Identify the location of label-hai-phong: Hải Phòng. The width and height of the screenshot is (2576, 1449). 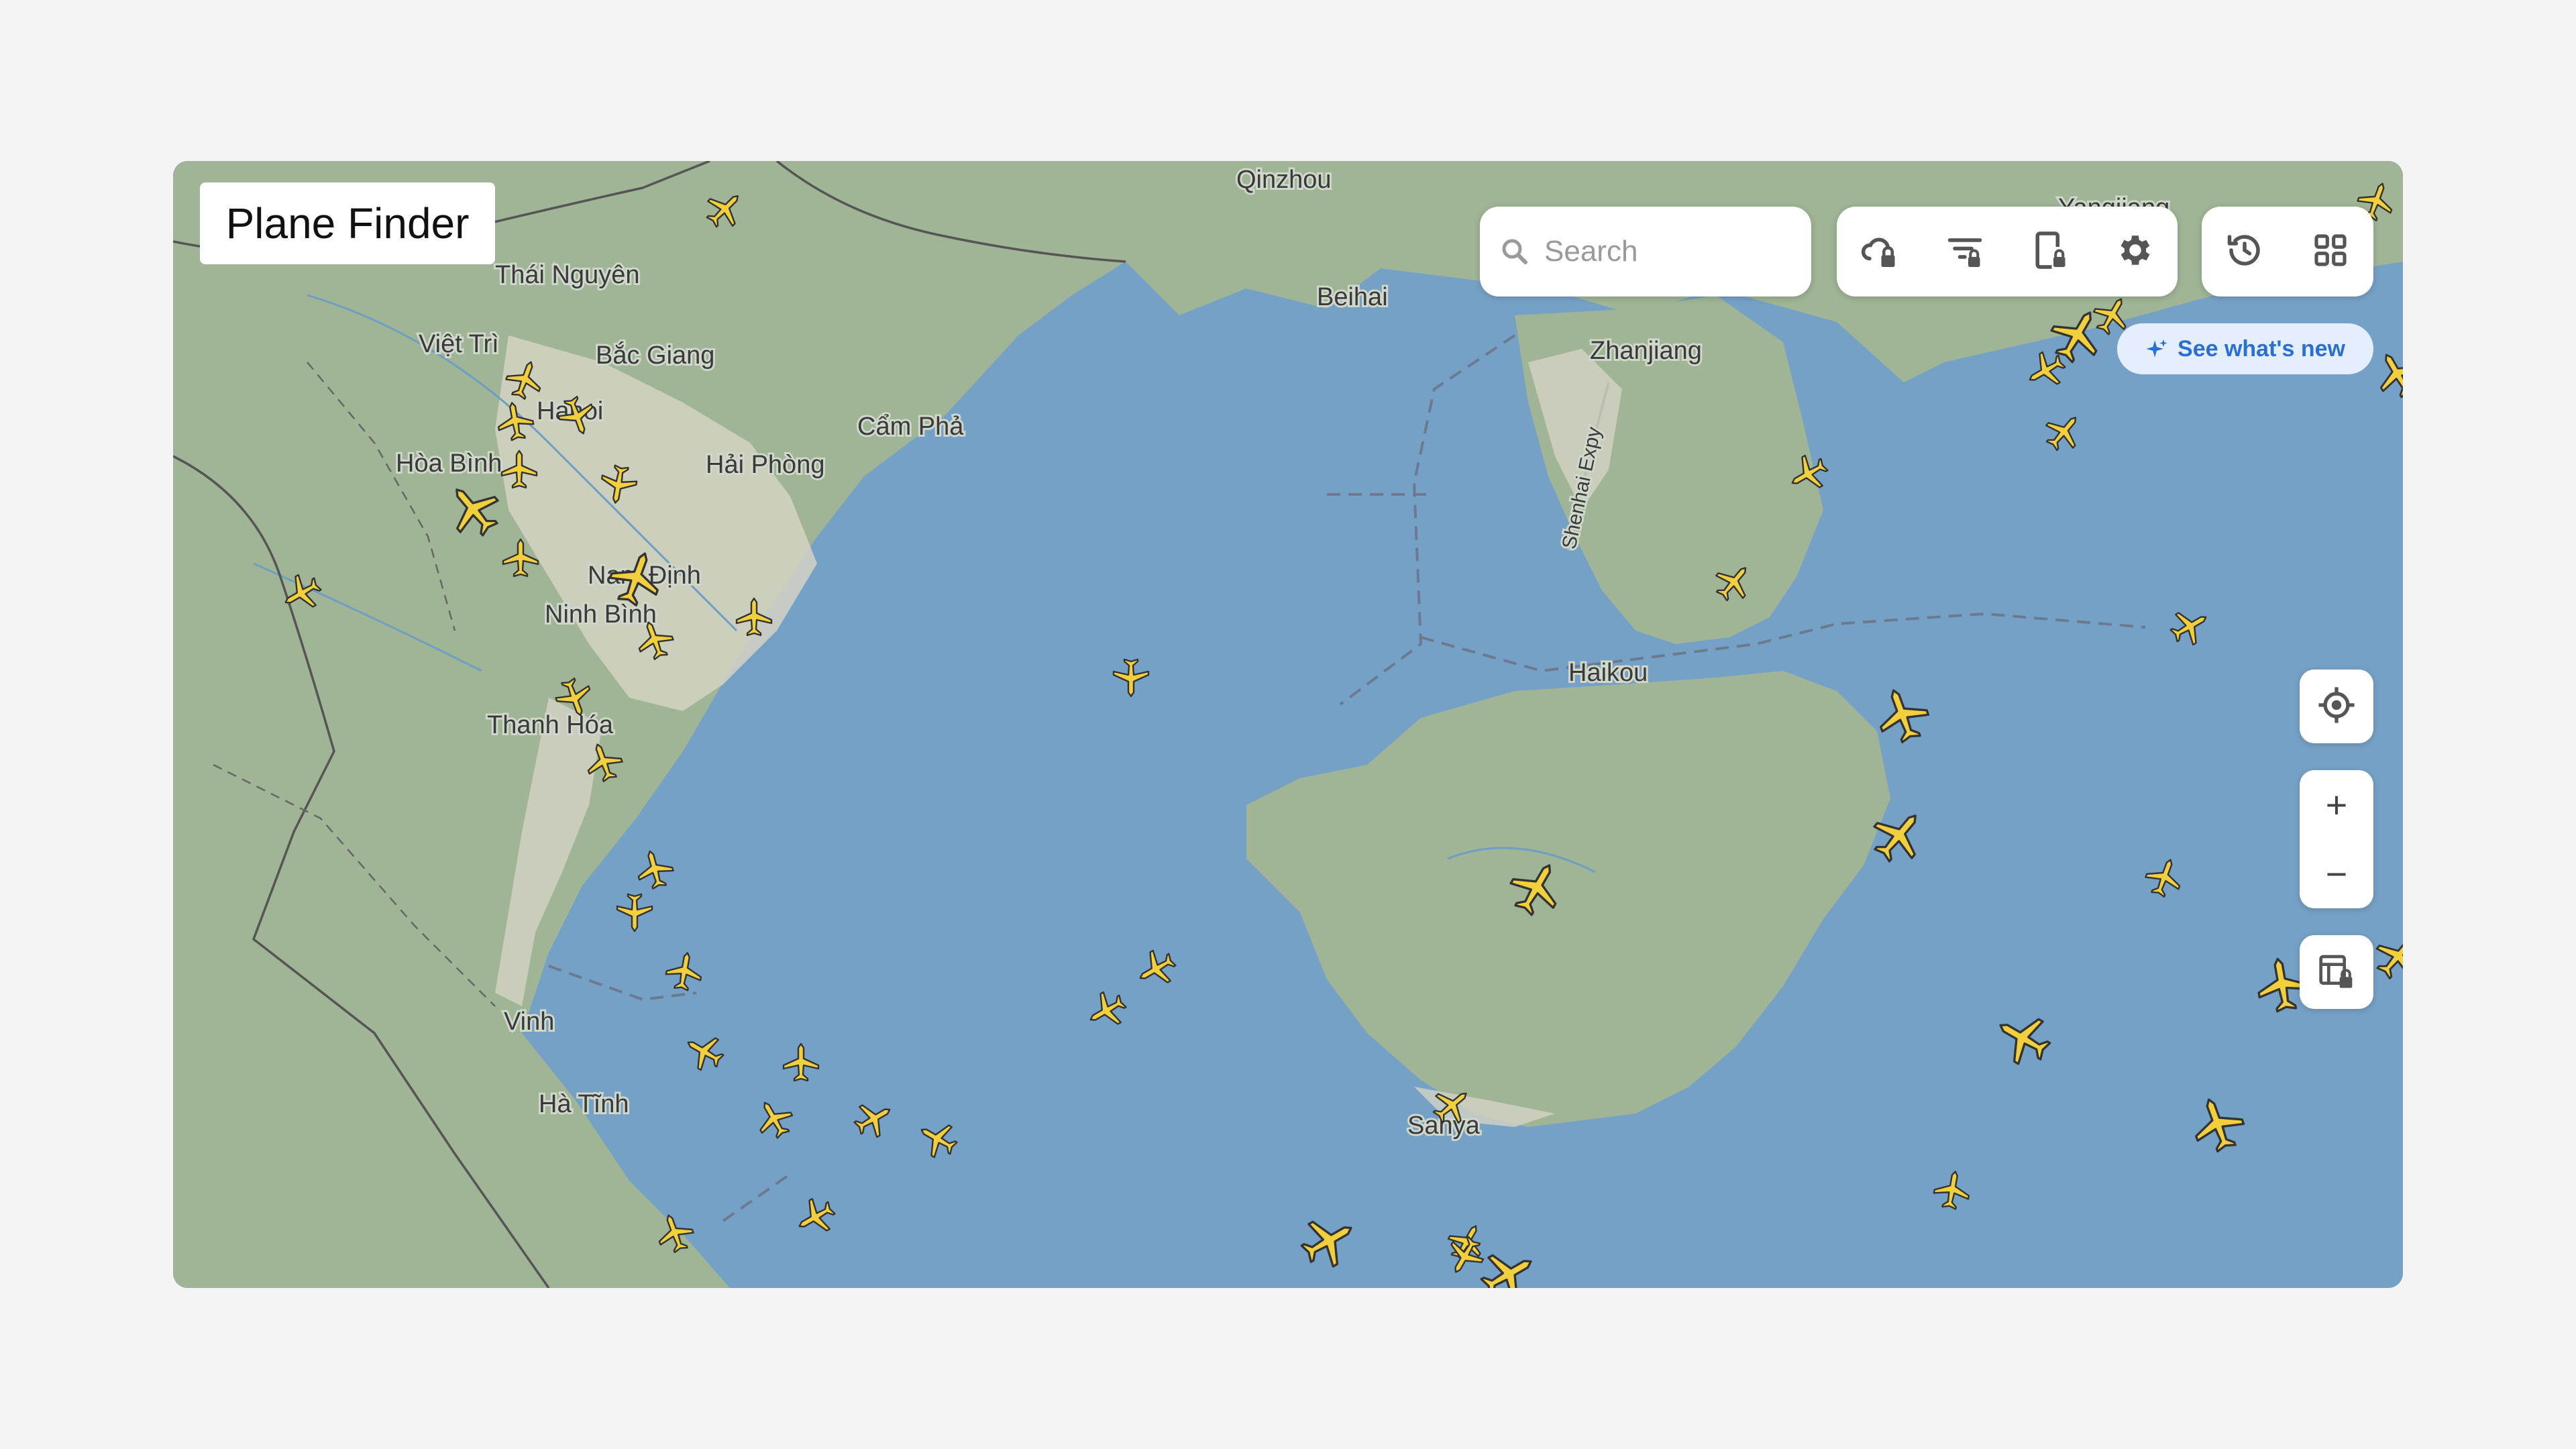
(765, 465).